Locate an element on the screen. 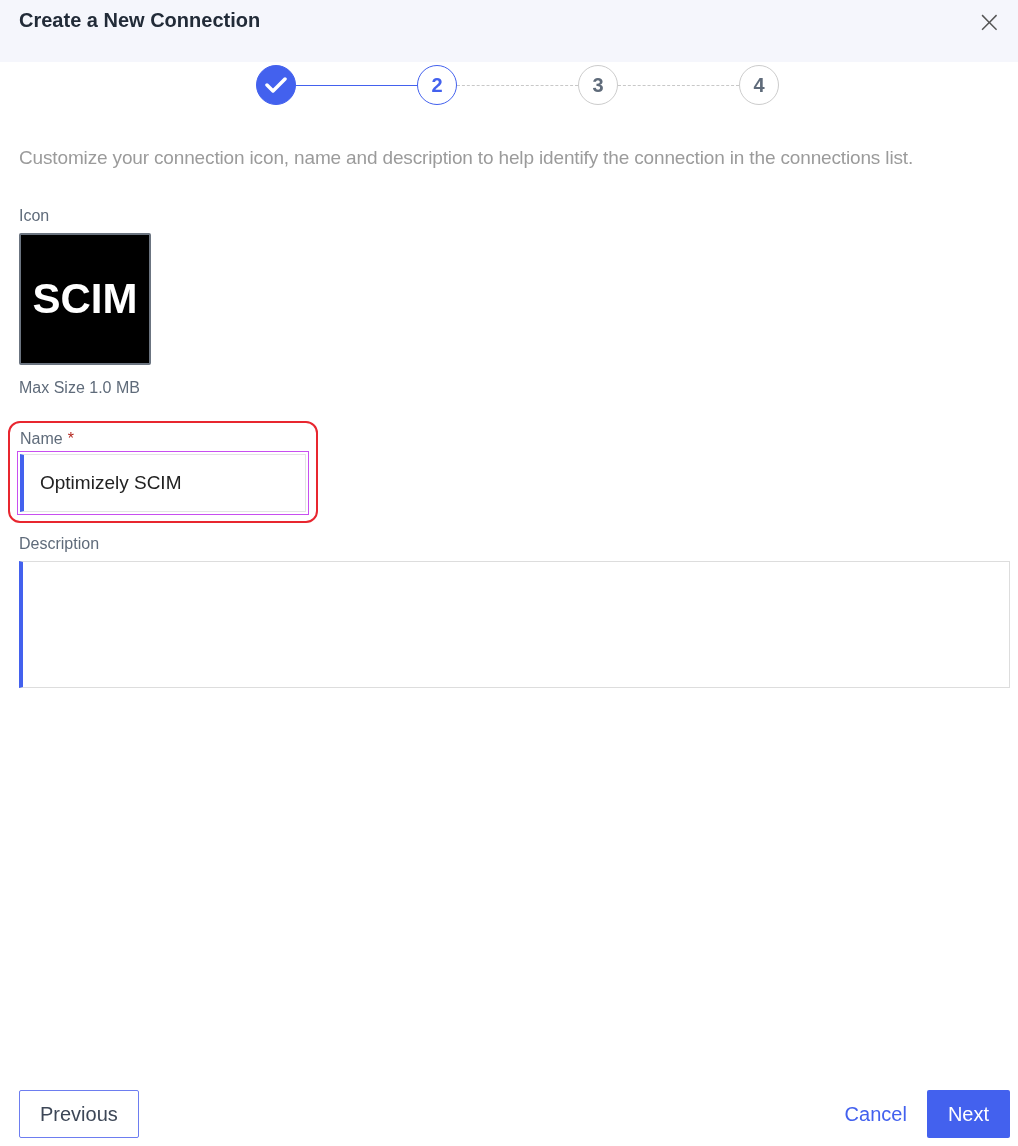  footer-button: Previous is located at coordinates (79, 1114).